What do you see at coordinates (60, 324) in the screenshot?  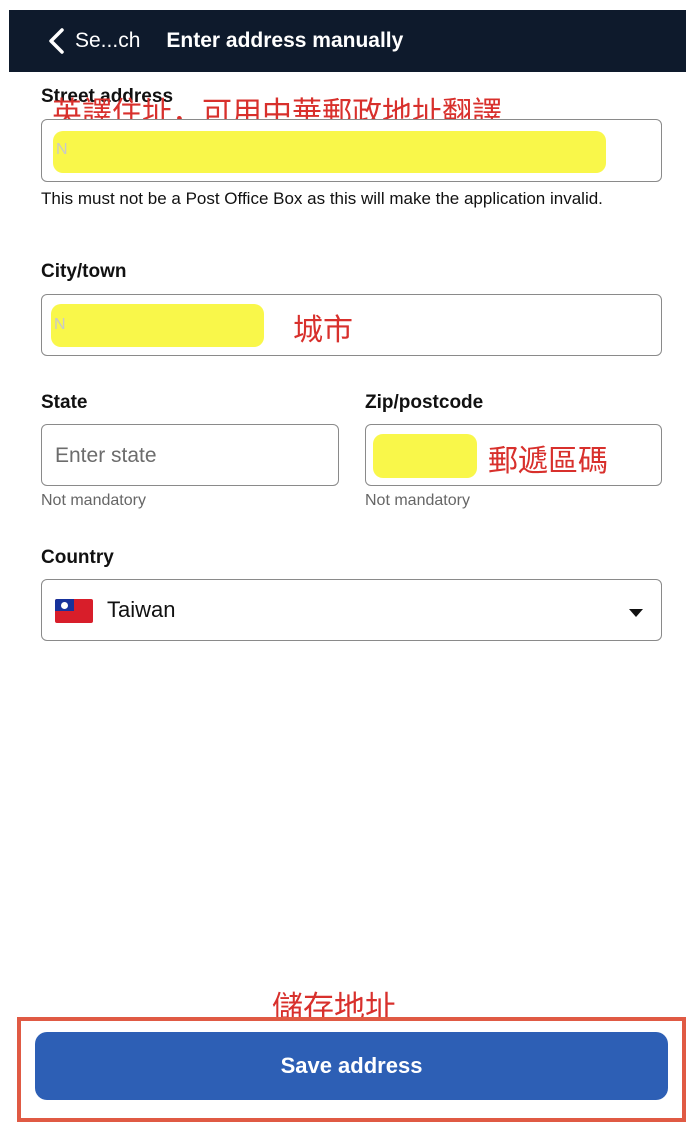 I see `city-value: N` at bounding box center [60, 324].